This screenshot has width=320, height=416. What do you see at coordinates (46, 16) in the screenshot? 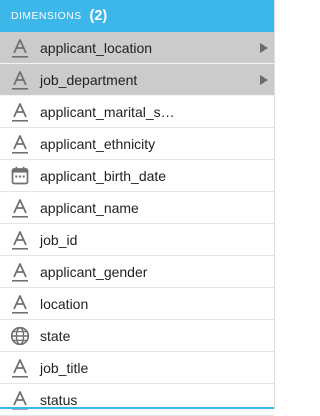
I see `dimensions-title: DIMENSIONS` at bounding box center [46, 16].